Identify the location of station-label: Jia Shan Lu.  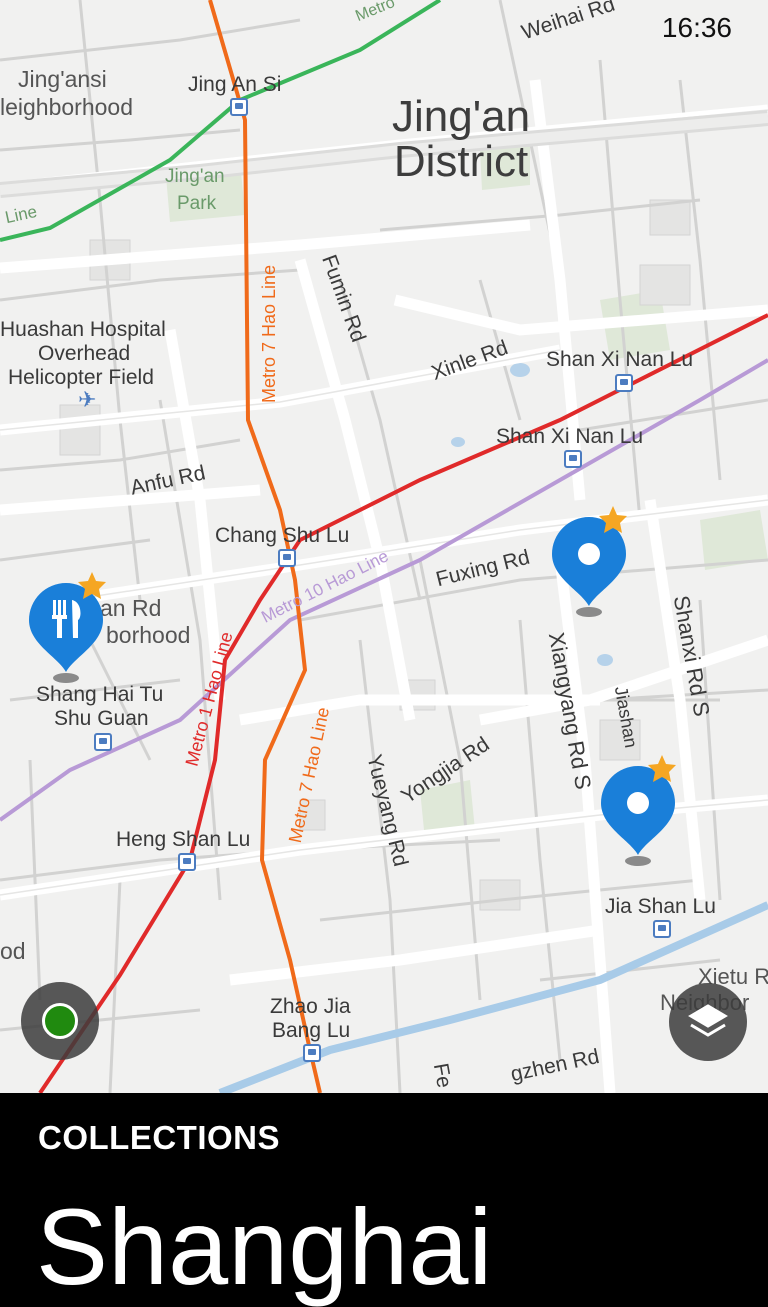
(660, 906).